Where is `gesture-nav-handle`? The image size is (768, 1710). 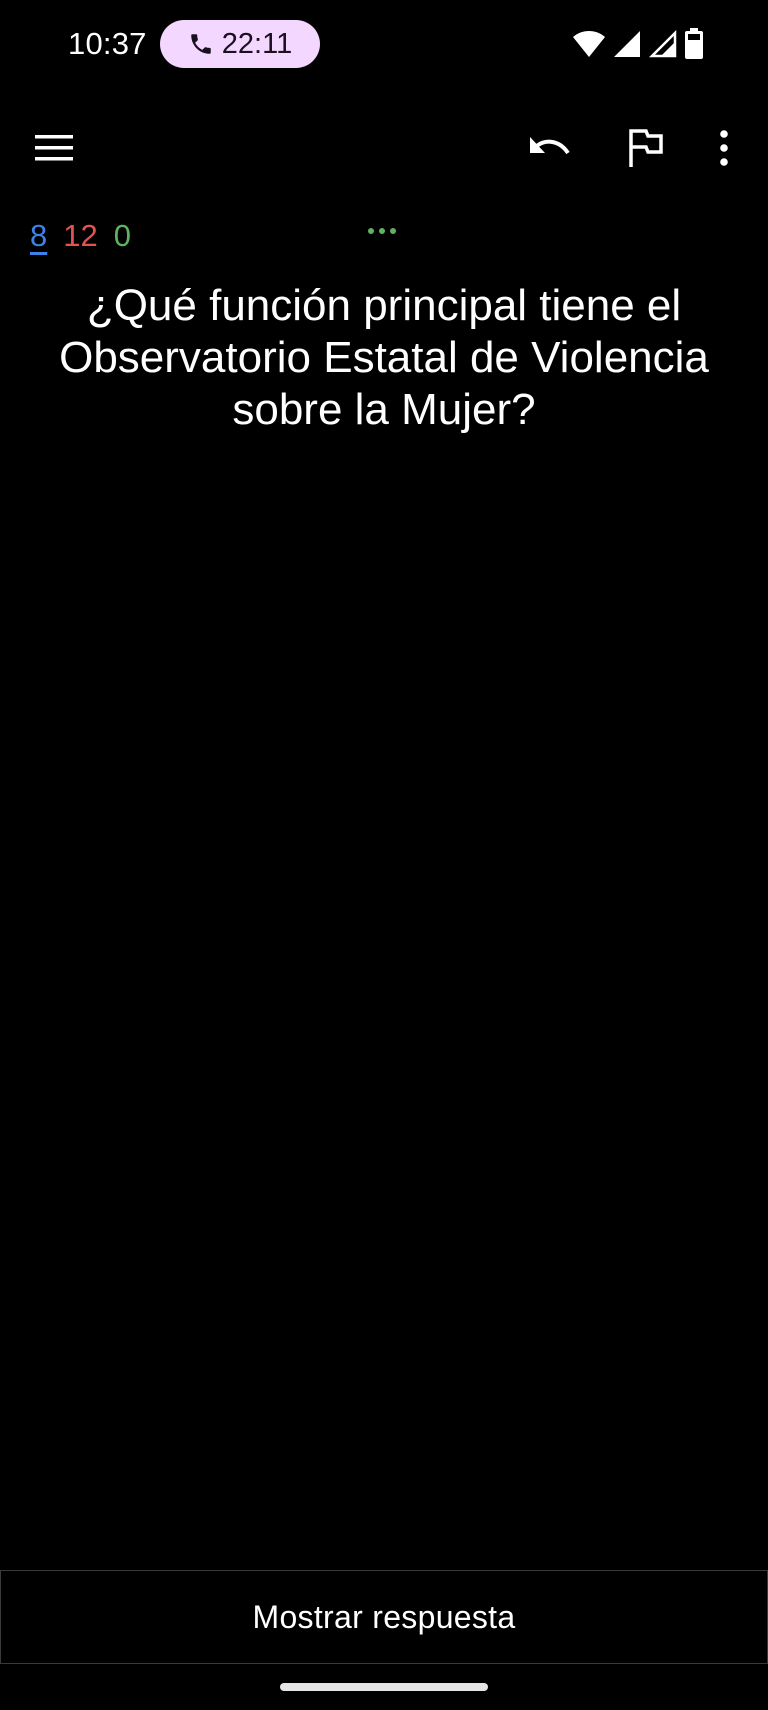
gesture-nav-handle is located at coordinates (384, 1687).